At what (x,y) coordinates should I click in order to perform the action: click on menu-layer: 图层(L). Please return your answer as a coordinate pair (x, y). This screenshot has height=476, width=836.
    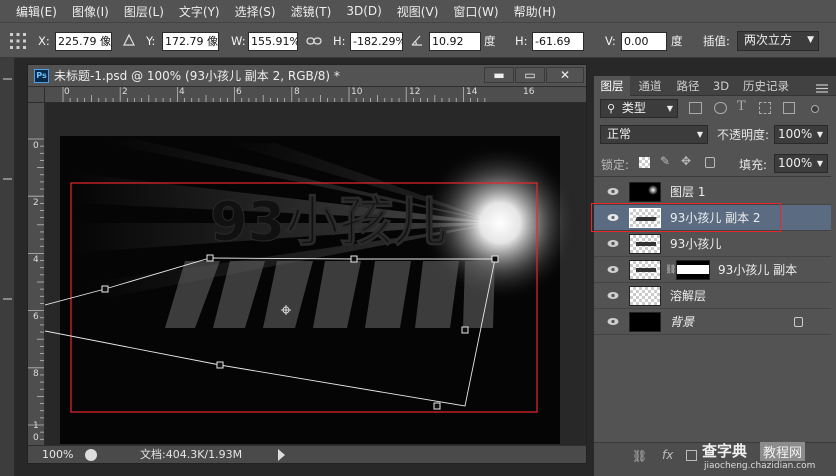
    Looking at the image, I should click on (144, 11).